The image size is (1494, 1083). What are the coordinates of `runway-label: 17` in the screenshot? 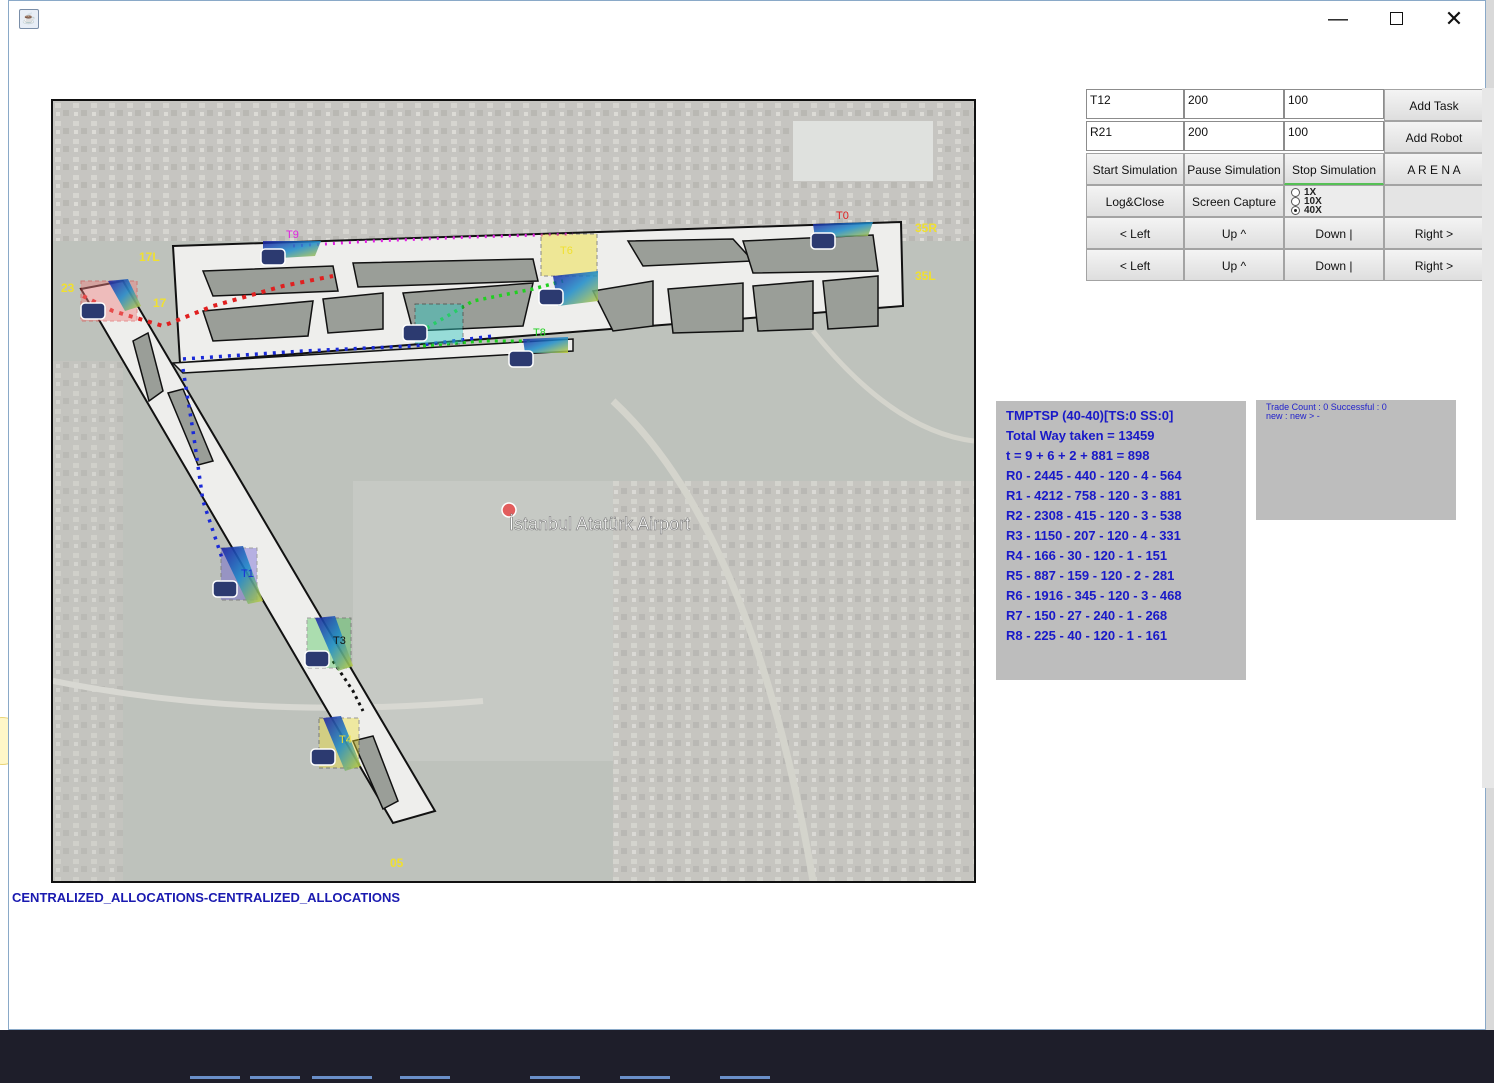 It's located at (160, 303).